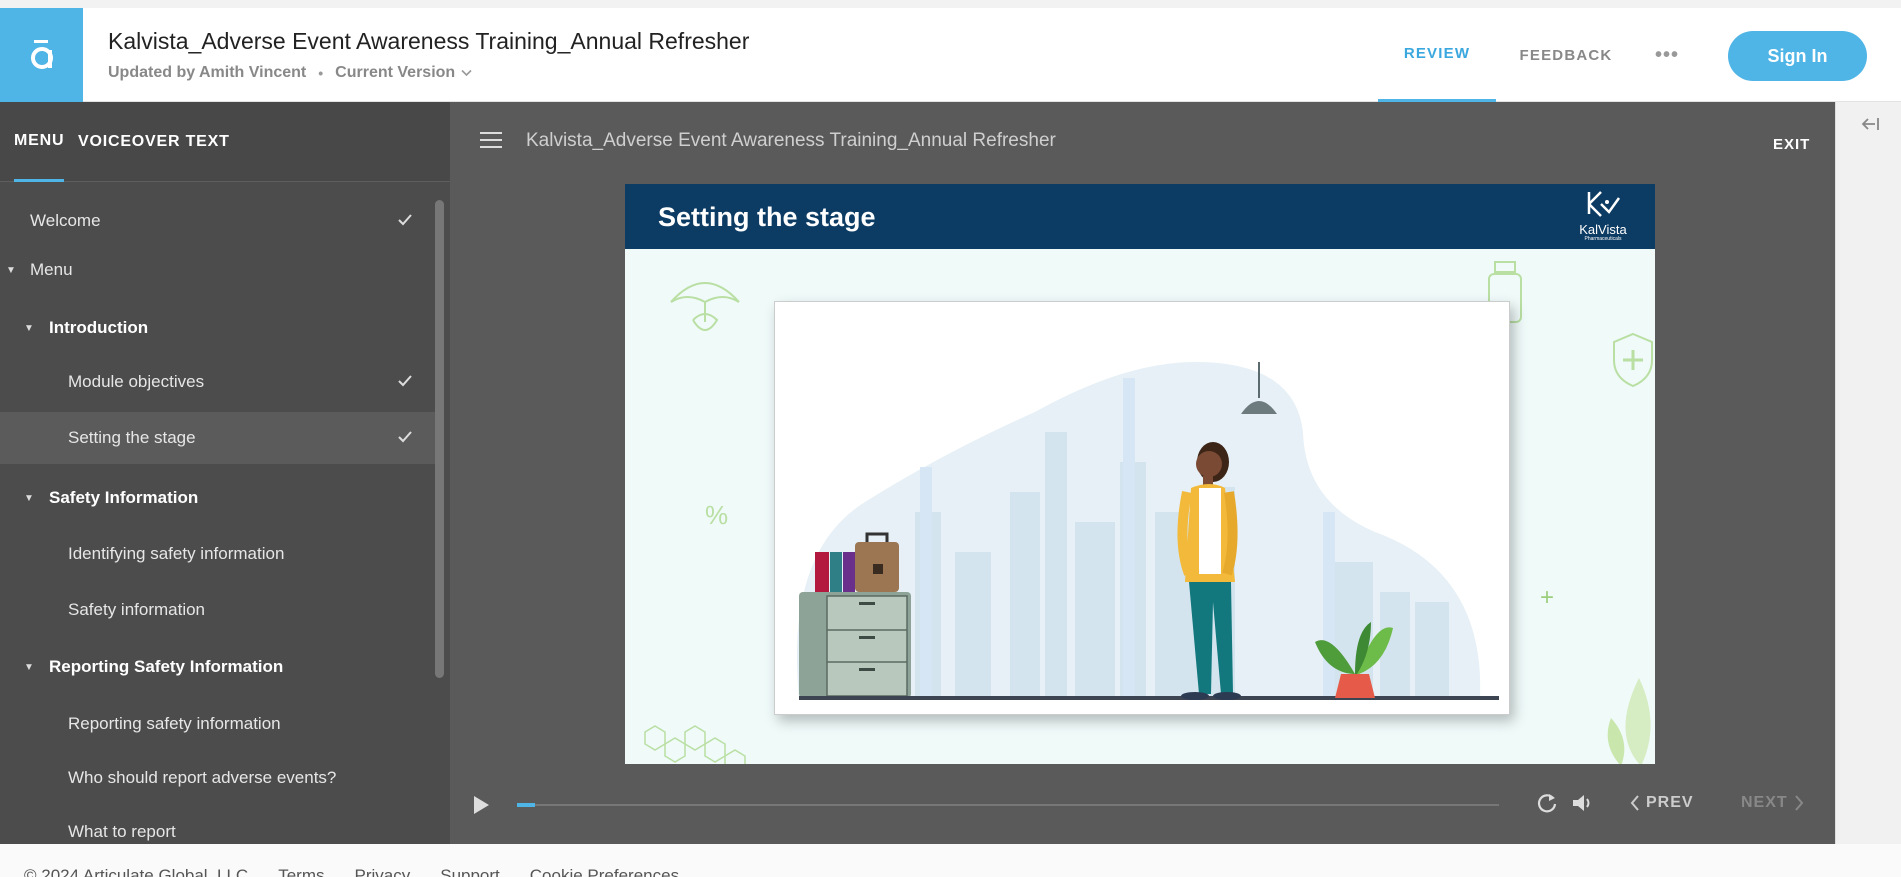 This screenshot has width=1901, height=877. What do you see at coordinates (99, 327) in the screenshot?
I see `sidebar-item-label: Introduction` at bounding box center [99, 327].